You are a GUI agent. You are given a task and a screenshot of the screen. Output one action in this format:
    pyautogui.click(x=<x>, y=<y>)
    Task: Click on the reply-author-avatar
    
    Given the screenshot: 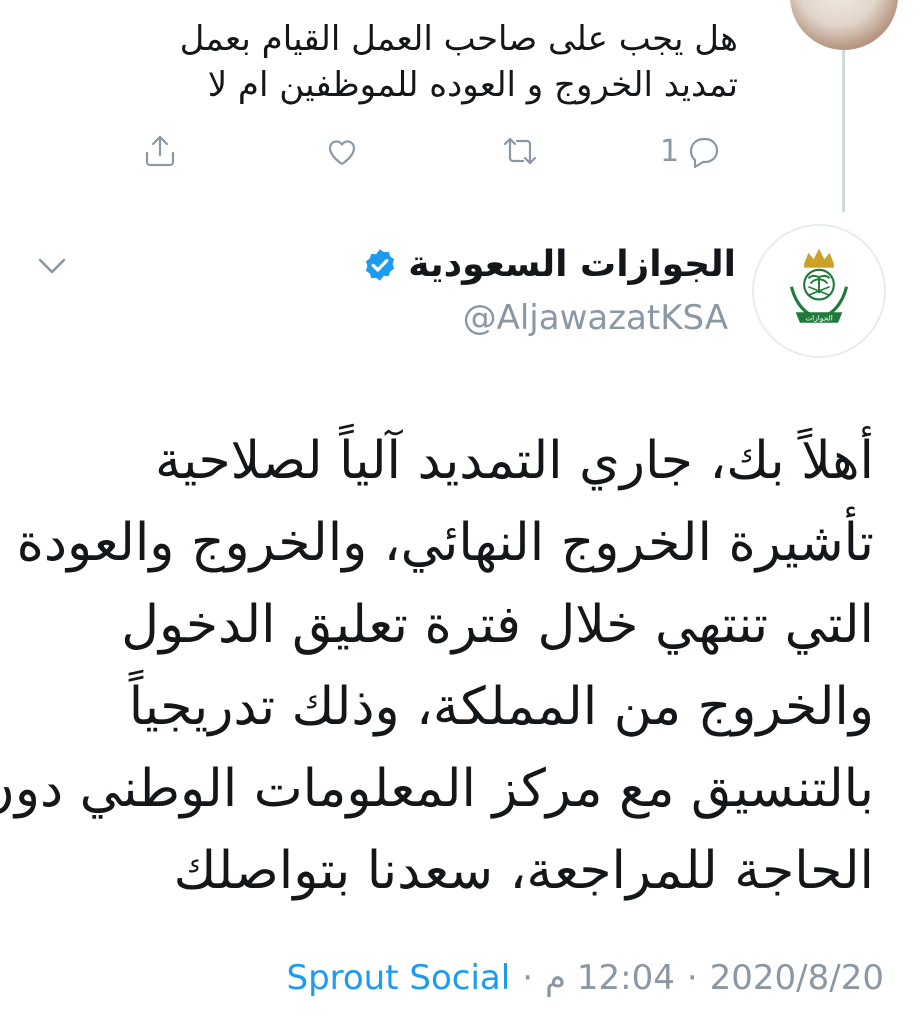 What is the action you would take?
    pyautogui.click(x=844, y=25)
    